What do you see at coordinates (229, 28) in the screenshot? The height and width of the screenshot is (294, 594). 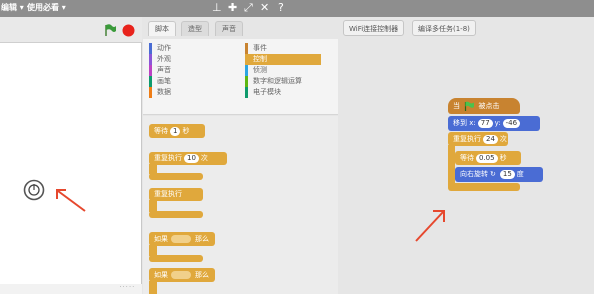 I see `tab-sounds: 声音` at bounding box center [229, 28].